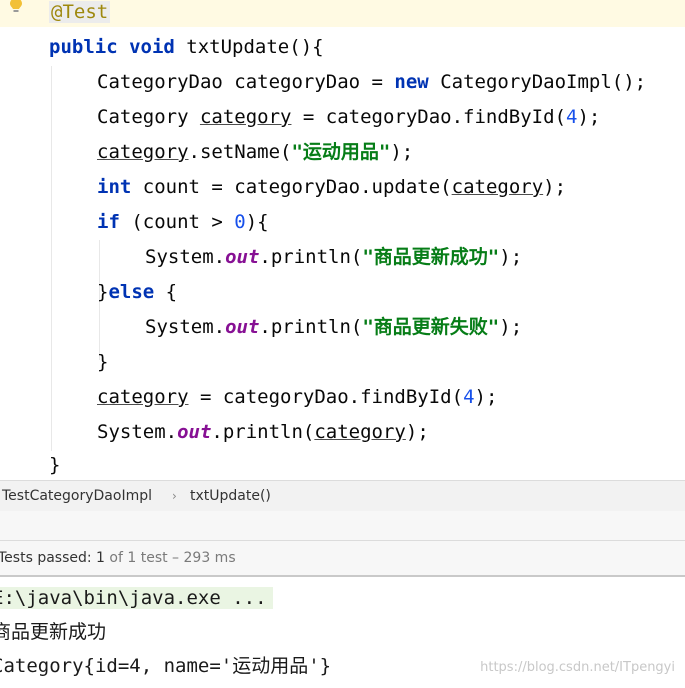 The image size is (685, 688). I want to click on string-token: "商品更新失败", so click(431, 327).